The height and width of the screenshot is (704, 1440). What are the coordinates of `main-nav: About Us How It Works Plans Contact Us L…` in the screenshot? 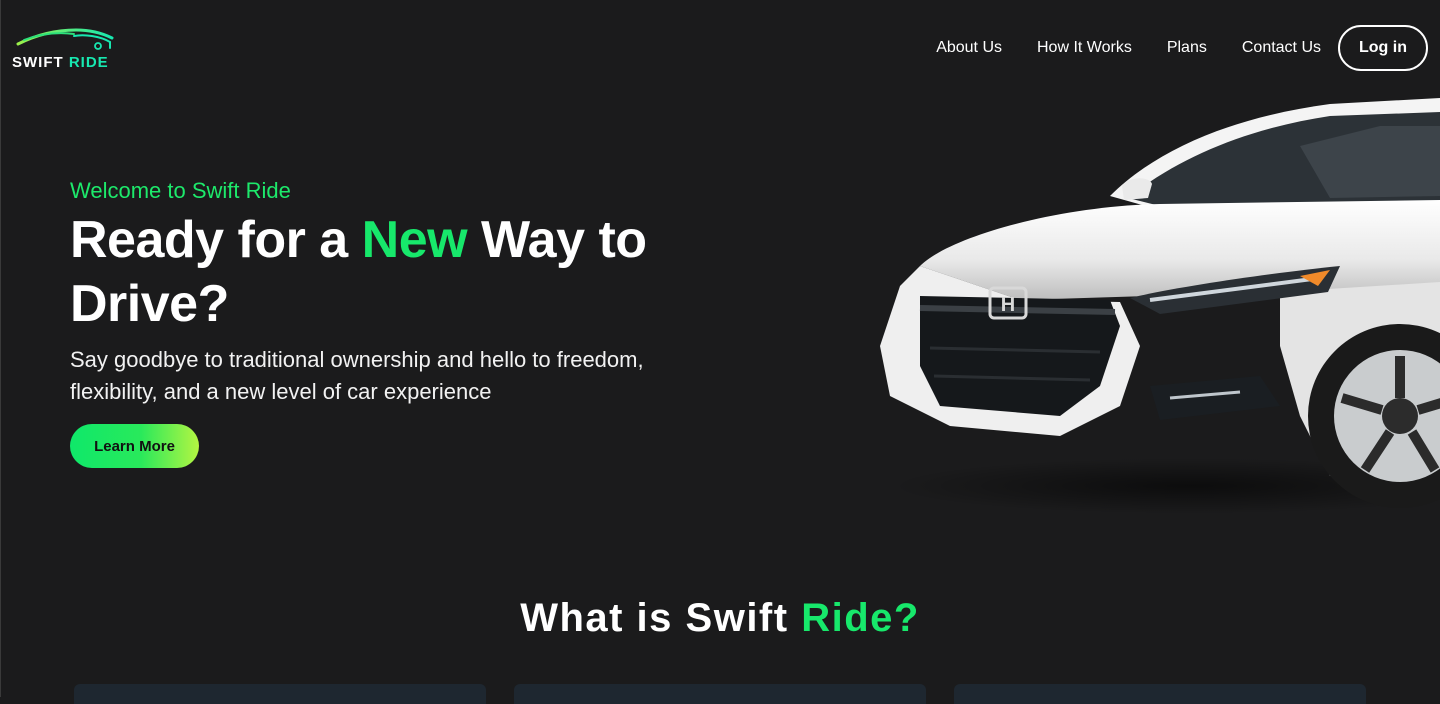 It's located at (1182, 48).